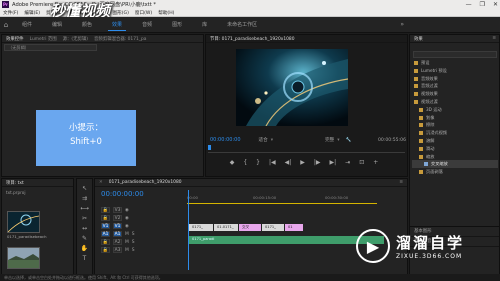  I want to click on track-label-a2: A2, so click(117, 242).